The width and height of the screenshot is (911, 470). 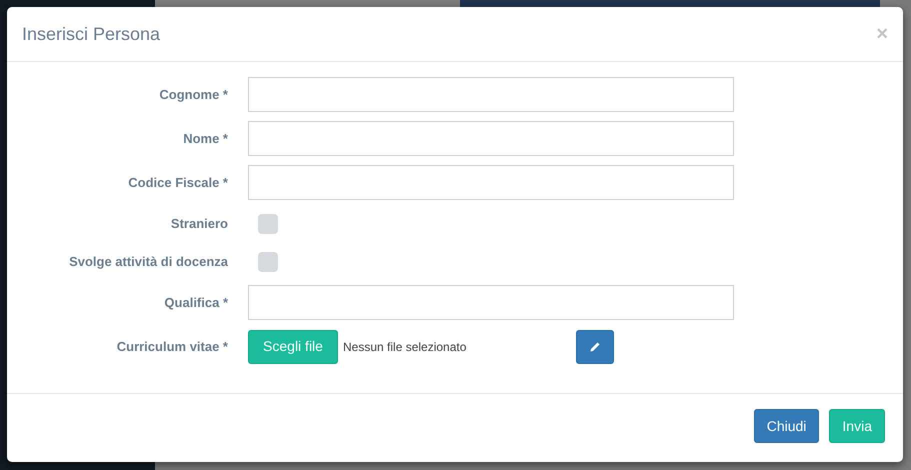 What do you see at coordinates (405, 347) in the screenshot?
I see `file-status: Nessun file selezionato` at bounding box center [405, 347].